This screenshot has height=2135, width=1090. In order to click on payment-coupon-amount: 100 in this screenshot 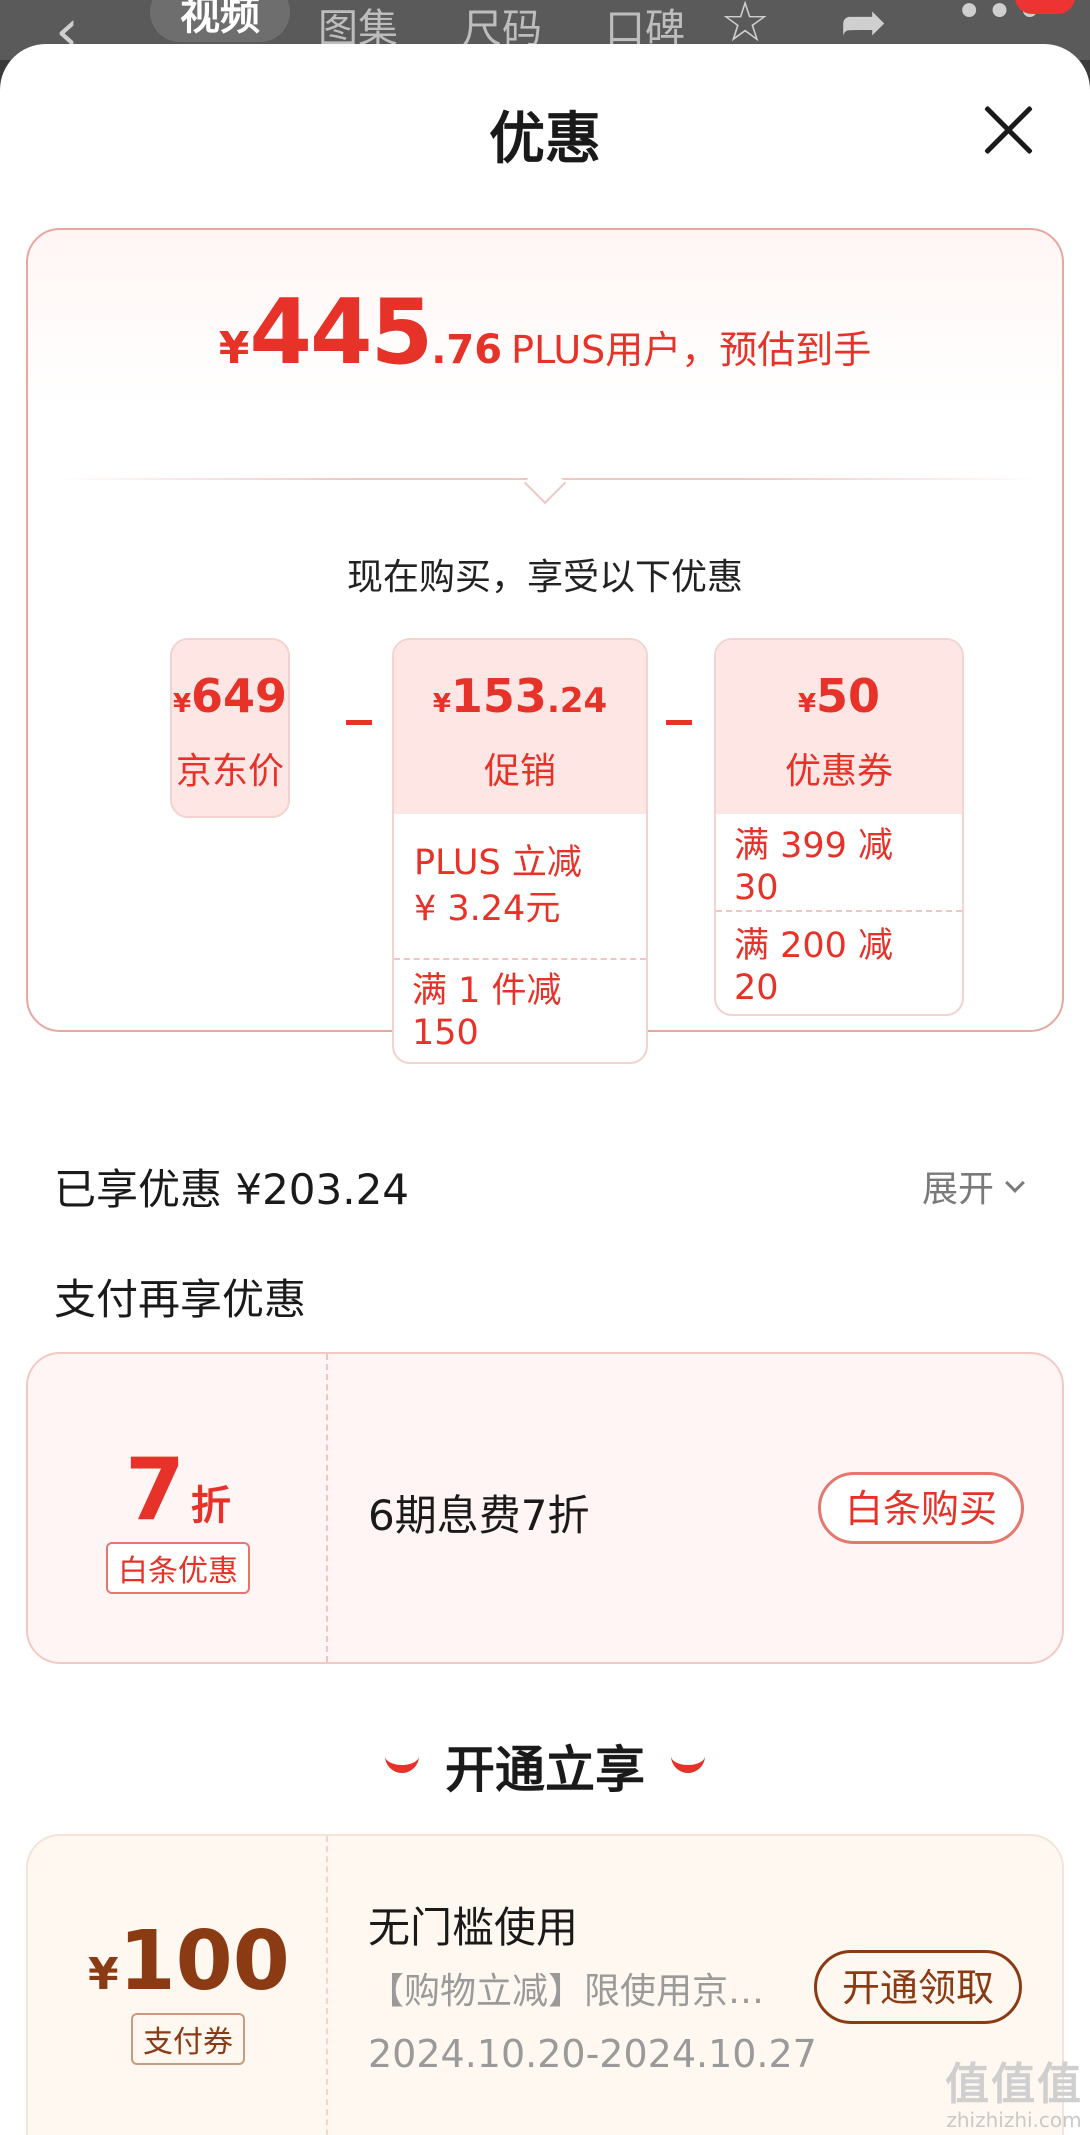, I will do `click(204, 1961)`.